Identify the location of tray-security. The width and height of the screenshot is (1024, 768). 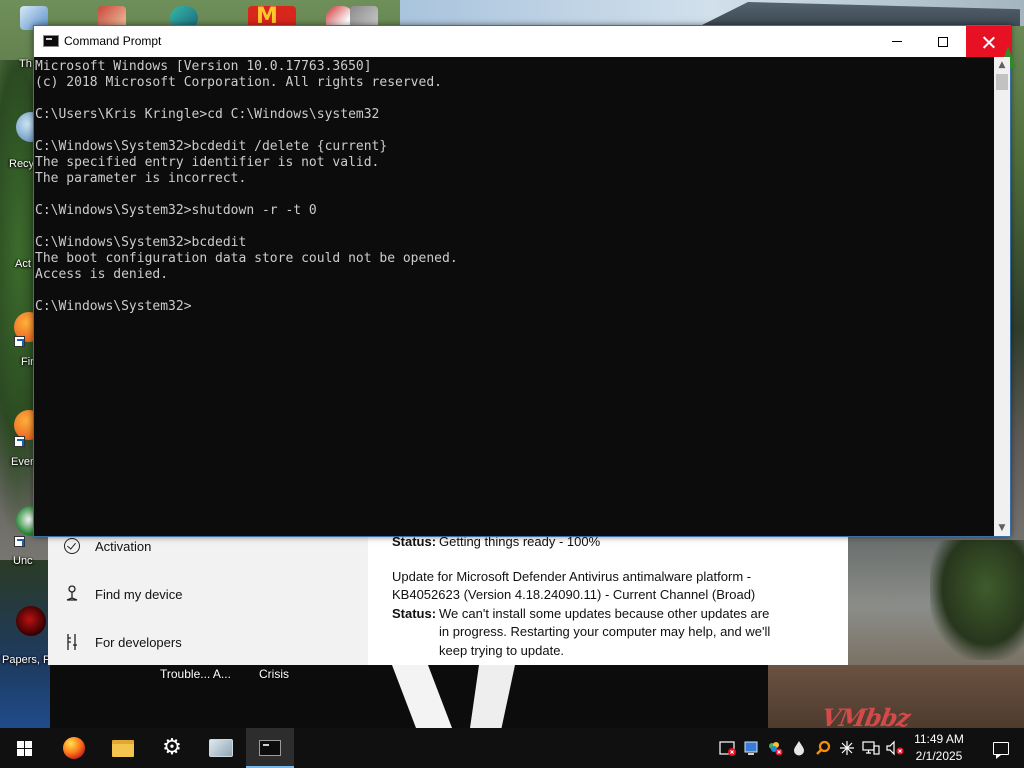
(728, 748).